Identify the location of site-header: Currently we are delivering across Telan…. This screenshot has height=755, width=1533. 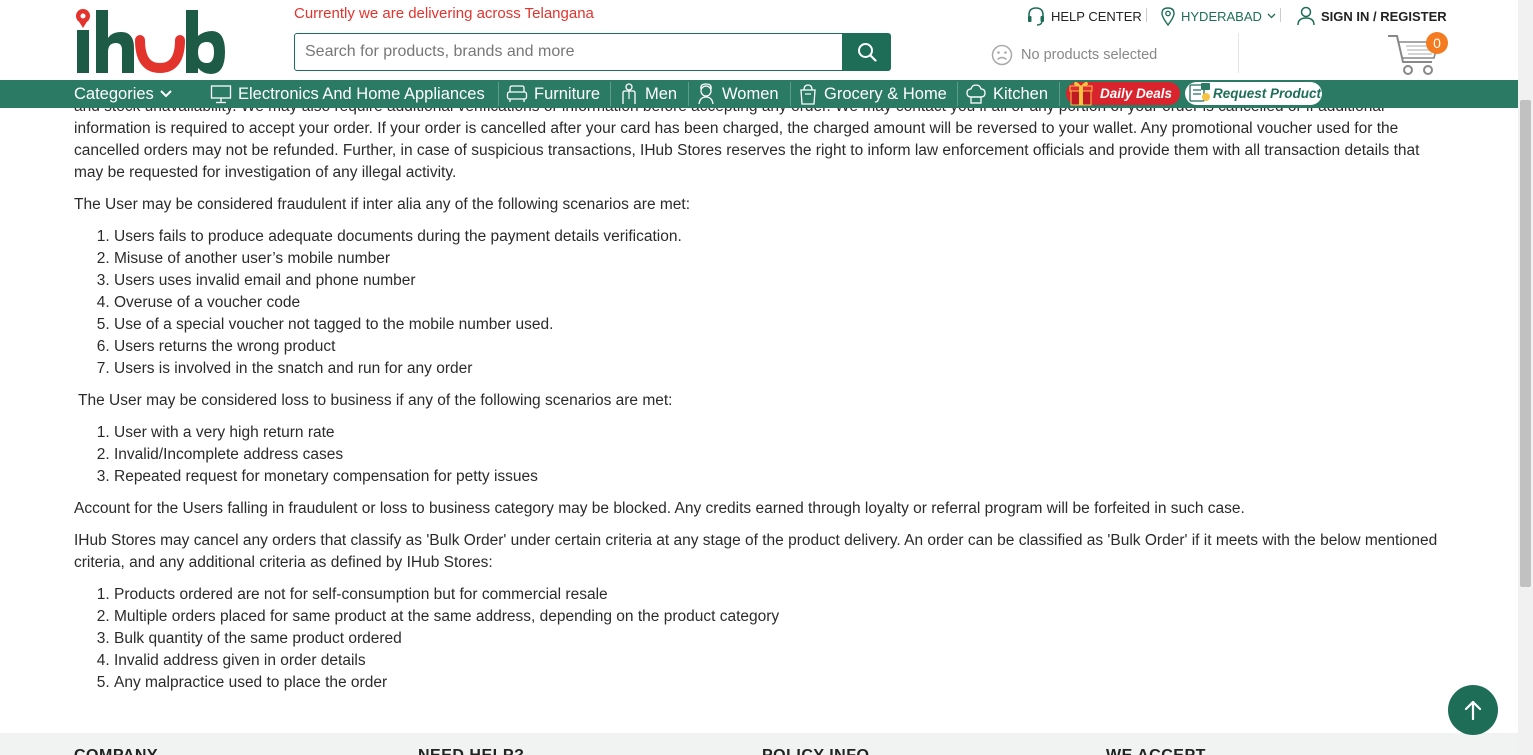
(759, 40).